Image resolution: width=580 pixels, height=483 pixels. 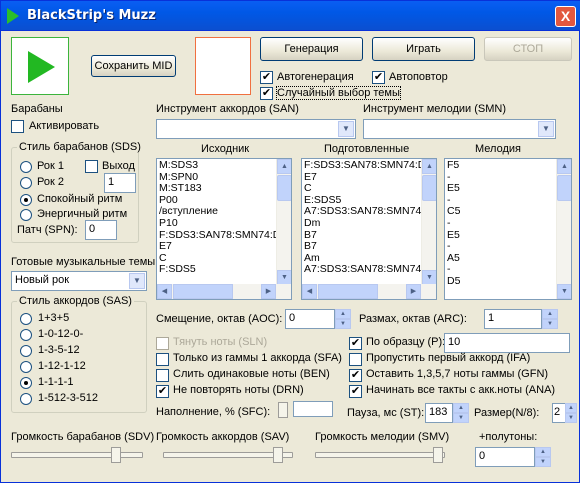 I want to click on pause-input: 183, so click(x=439, y=413).